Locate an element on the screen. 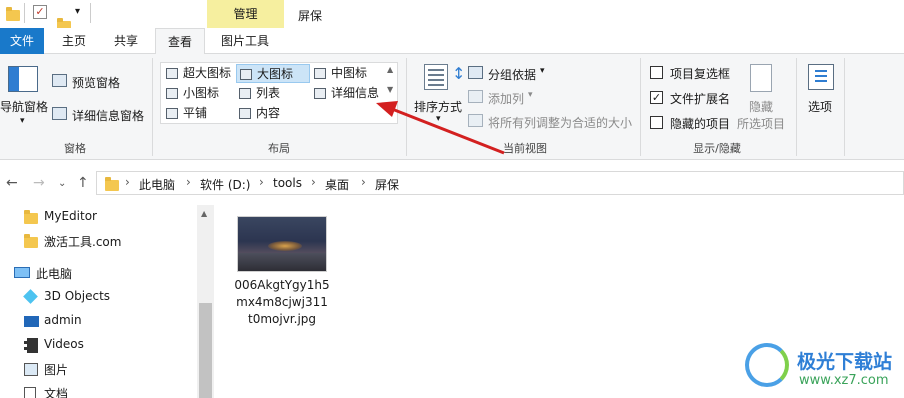  annotation-arrow is located at coordinates (440, 128).